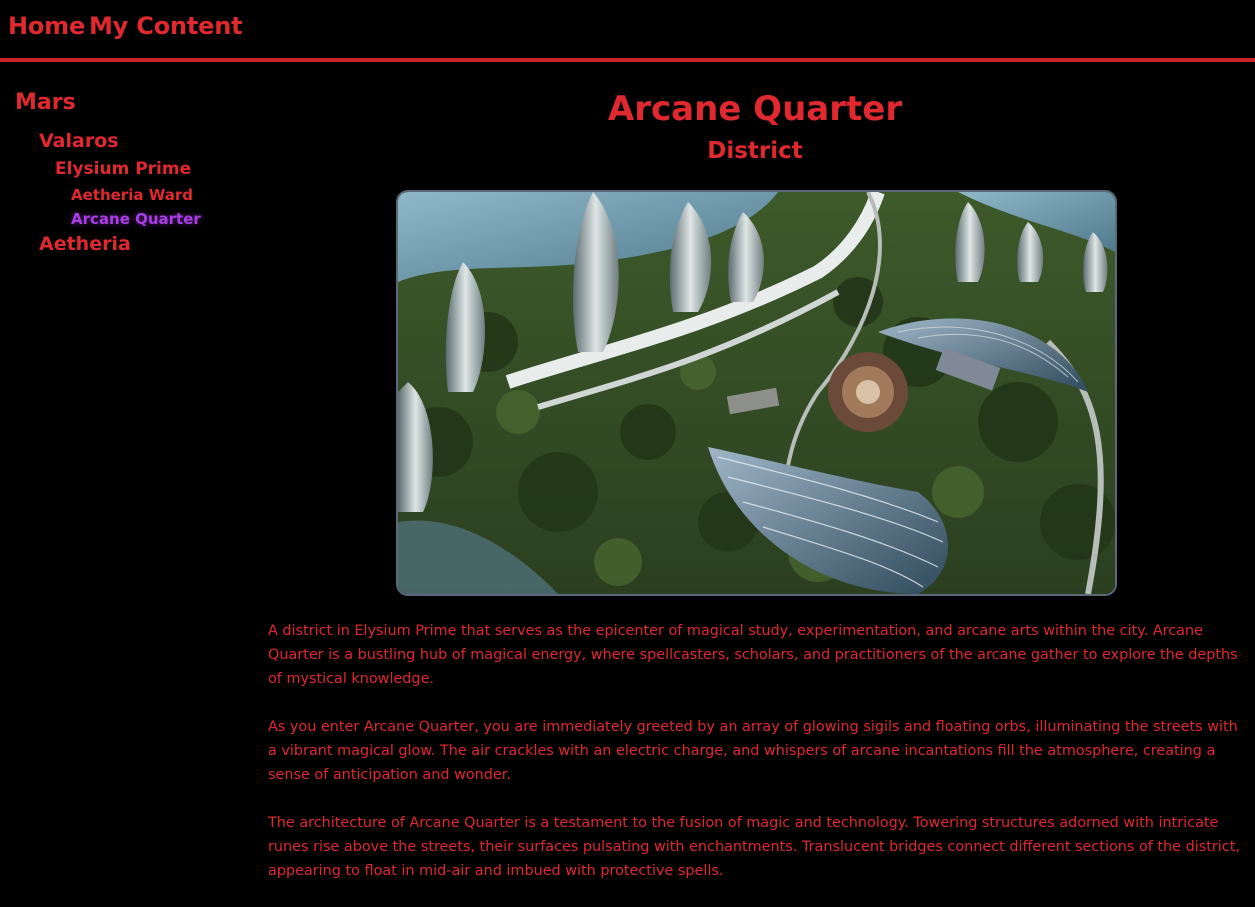 The height and width of the screenshot is (907, 1255). I want to click on tree-item-elysium-prime: Elysium Prime, so click(123, 169).